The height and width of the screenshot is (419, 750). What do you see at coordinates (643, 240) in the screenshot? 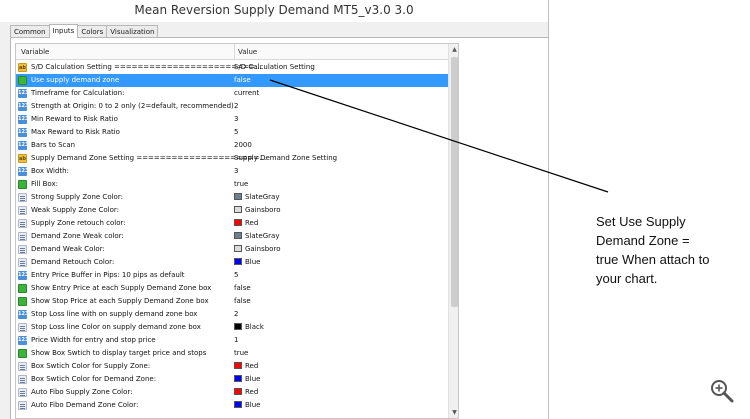
I see `annotation-line: Demand Zone =` at bounding box center [643, 240].